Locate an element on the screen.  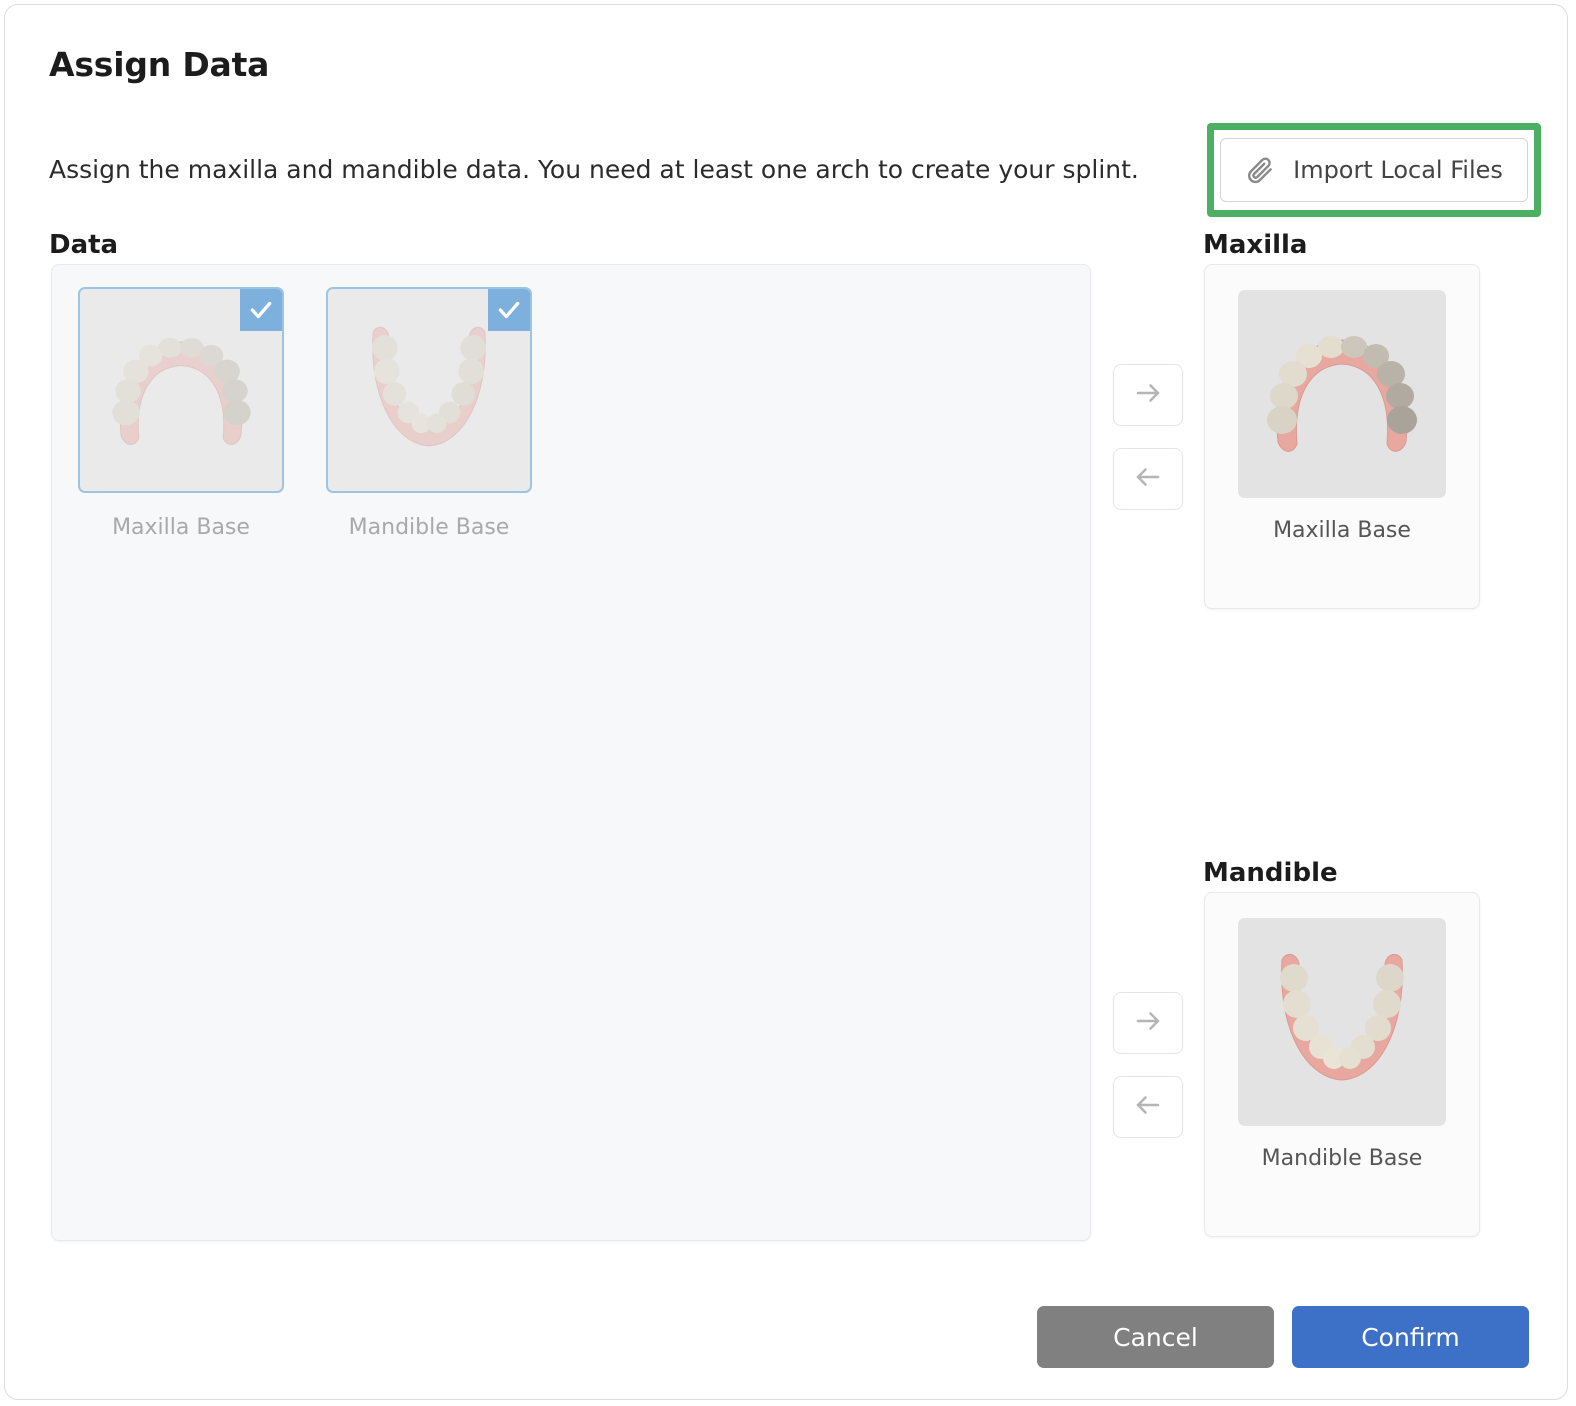
list-item: Mandible Base is located at coordinates (429, 413).